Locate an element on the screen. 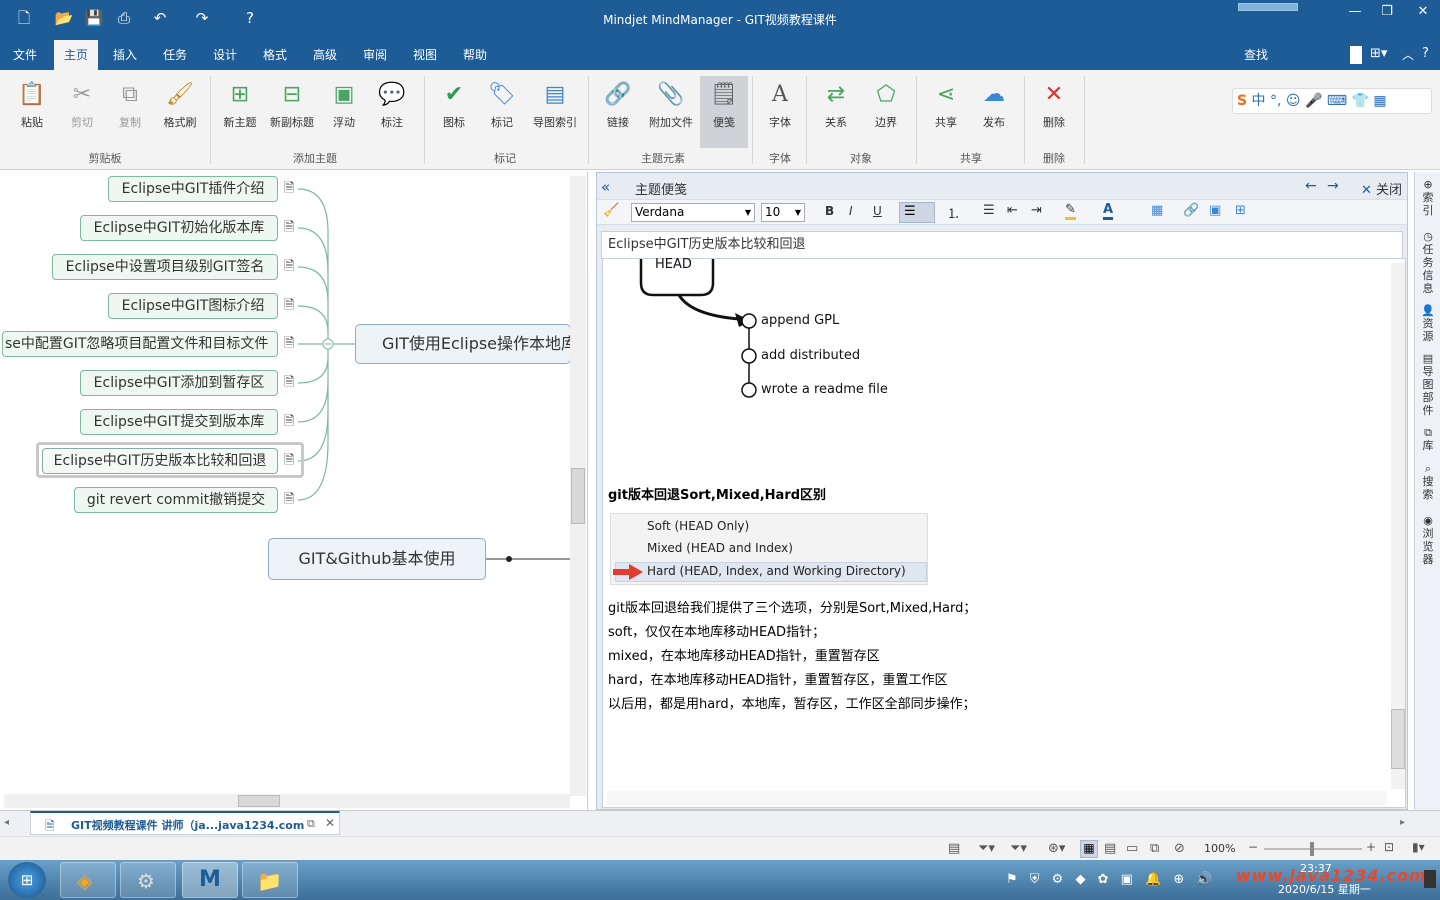 This screenshot has height=900, width=1440. font-size-select: 10 ▼ is located at coordinates (783, 212).